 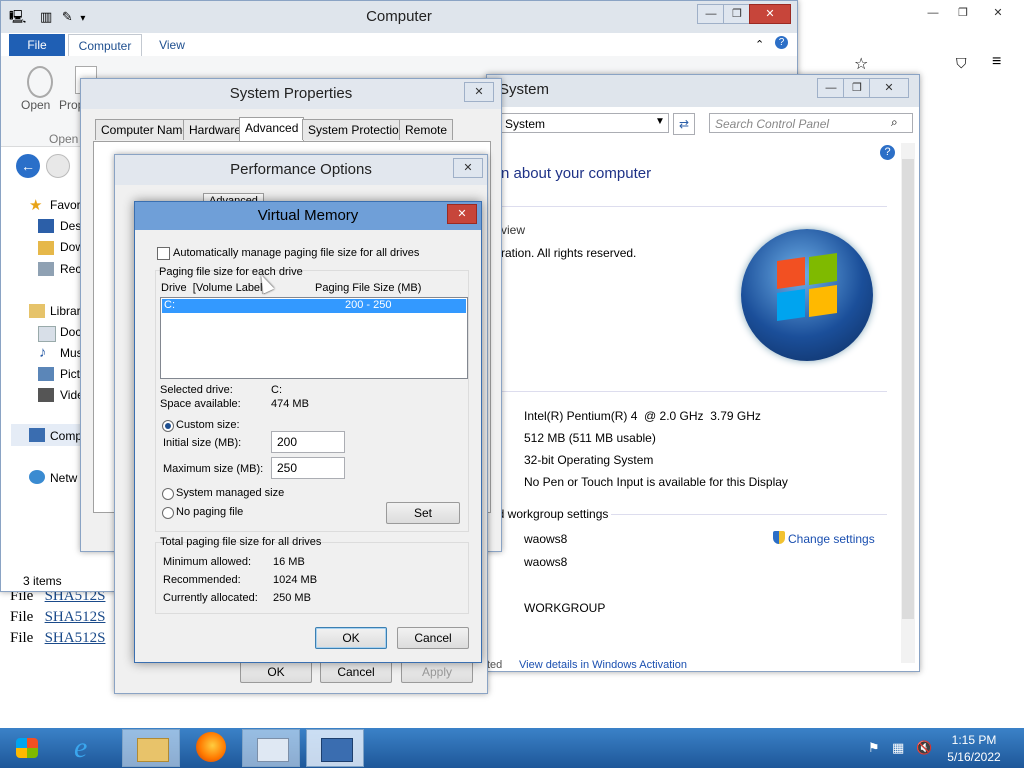 I want to click on activation-link: View details in Windows Activation, so click(x=603, y=665).